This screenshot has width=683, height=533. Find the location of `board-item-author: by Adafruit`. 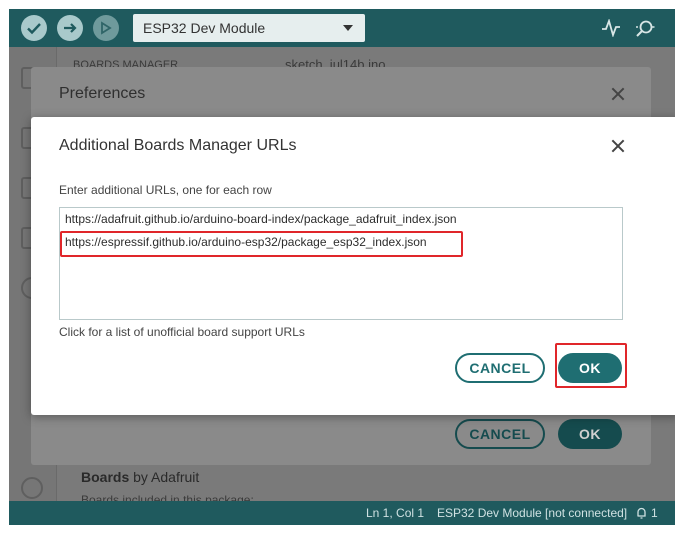

board-item-author: by Adafruit is located at coordinates (166, 477).